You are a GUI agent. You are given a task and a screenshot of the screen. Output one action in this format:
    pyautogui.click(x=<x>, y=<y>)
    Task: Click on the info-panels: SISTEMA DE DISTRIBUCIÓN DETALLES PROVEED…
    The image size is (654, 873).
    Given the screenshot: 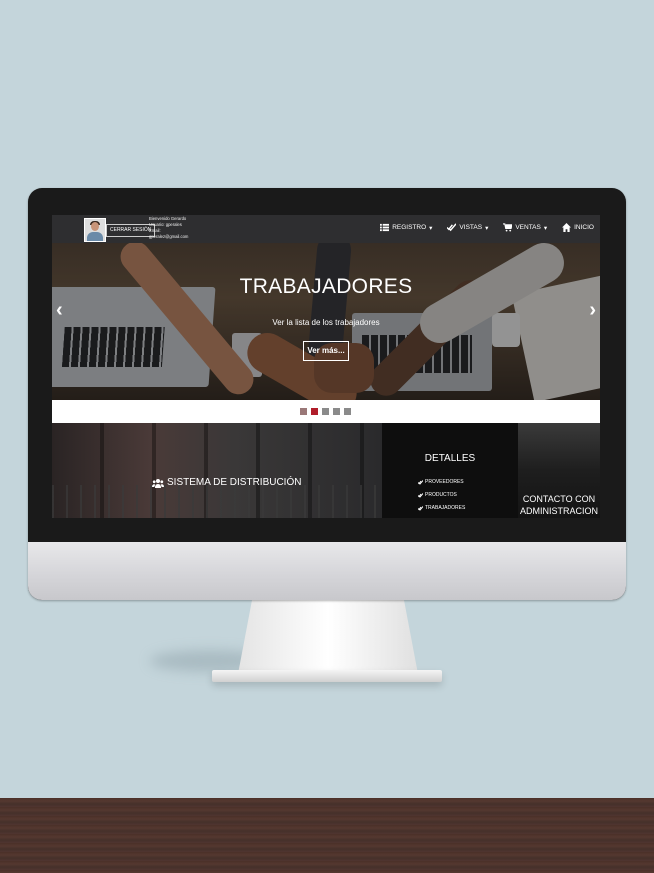 What is the action you would take?
    pyautogui.click(x=326, y=470)
    